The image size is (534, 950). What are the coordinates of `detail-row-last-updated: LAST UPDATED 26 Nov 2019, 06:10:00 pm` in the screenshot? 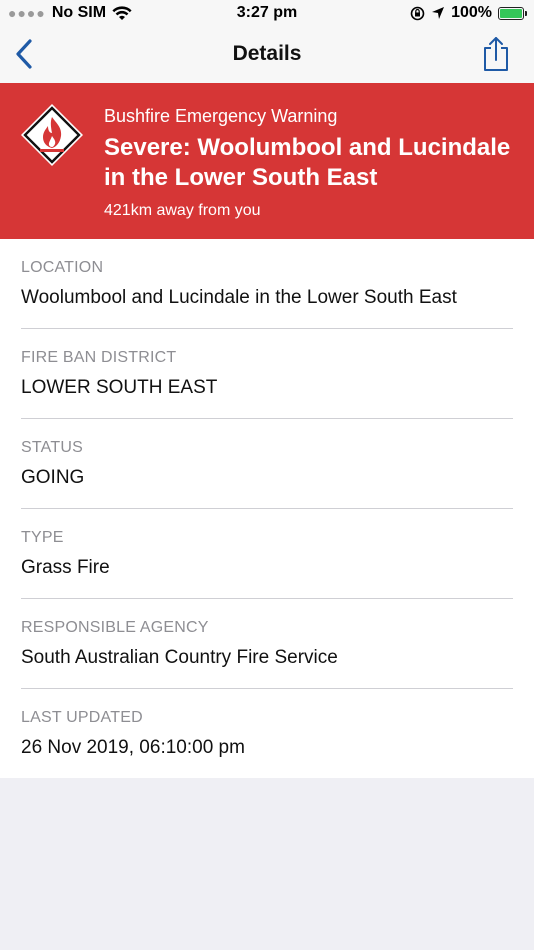 It's located at (267, 733).